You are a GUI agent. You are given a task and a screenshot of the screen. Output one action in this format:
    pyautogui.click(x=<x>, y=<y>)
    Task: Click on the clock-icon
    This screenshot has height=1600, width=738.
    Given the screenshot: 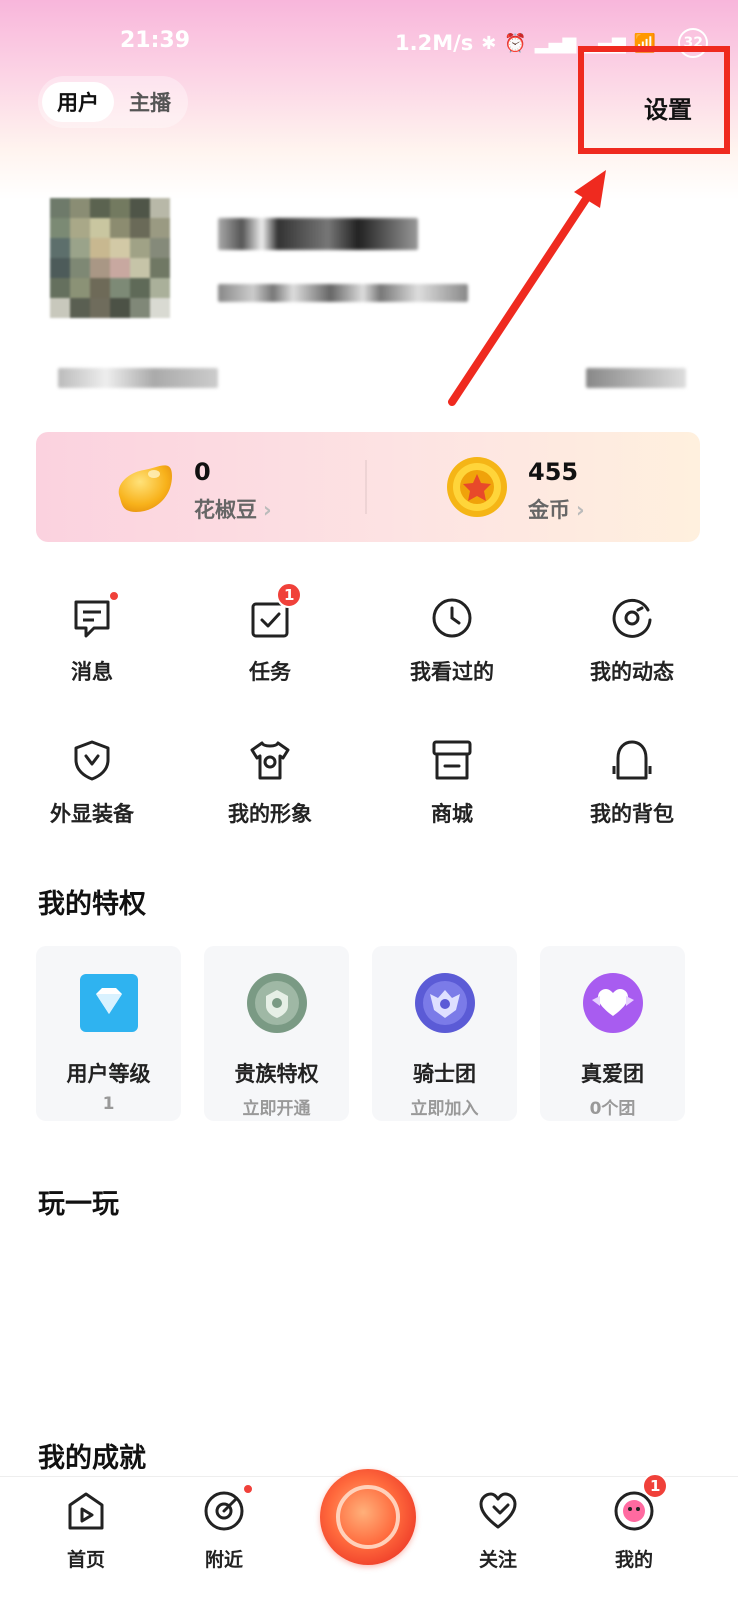 What is the action you would take?
    pyautogui.click(x=452, y=618)
    